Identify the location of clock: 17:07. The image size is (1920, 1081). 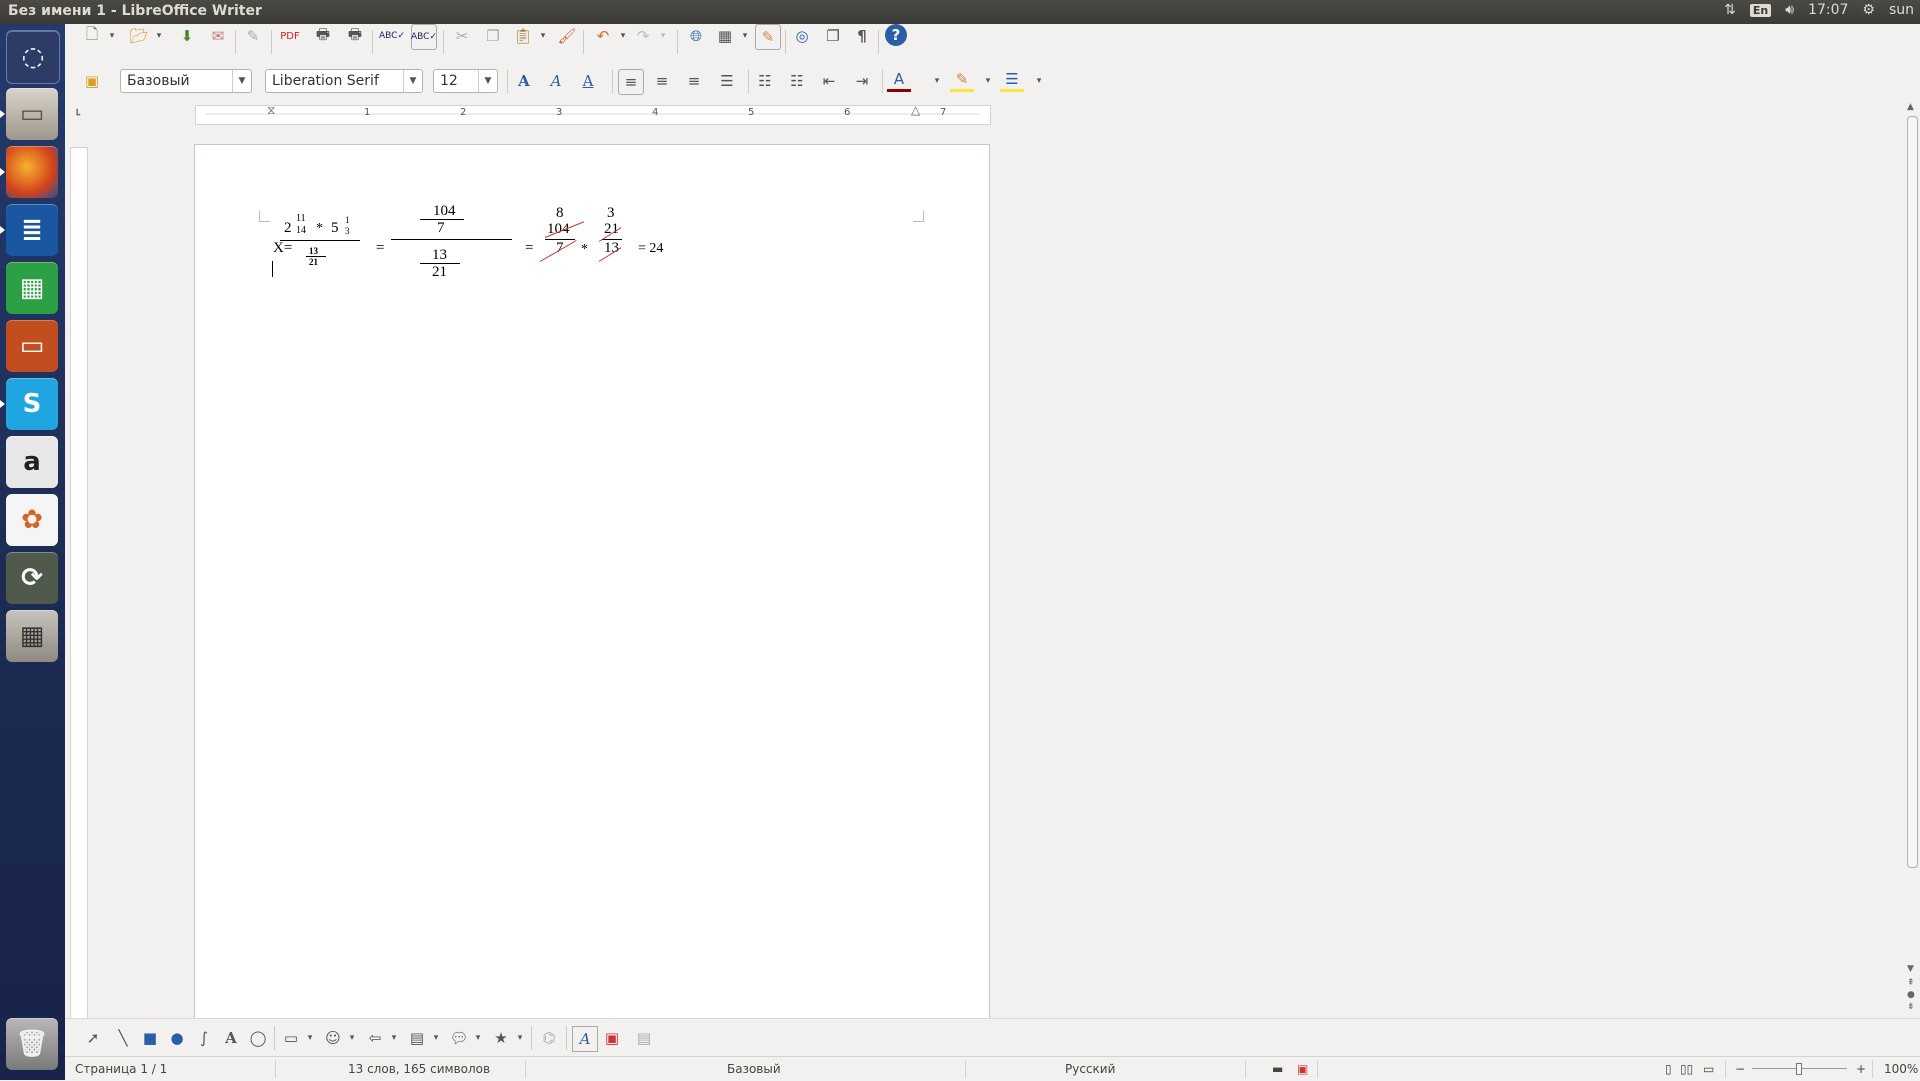
(1828, 10).